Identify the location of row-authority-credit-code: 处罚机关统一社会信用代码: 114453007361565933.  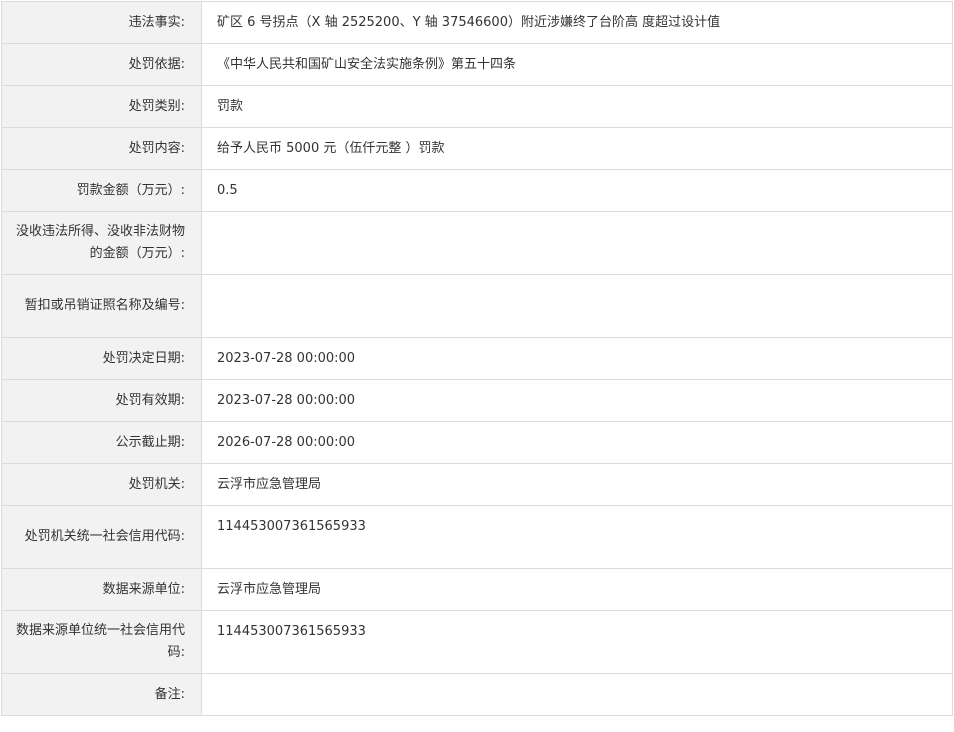
(477, 537).